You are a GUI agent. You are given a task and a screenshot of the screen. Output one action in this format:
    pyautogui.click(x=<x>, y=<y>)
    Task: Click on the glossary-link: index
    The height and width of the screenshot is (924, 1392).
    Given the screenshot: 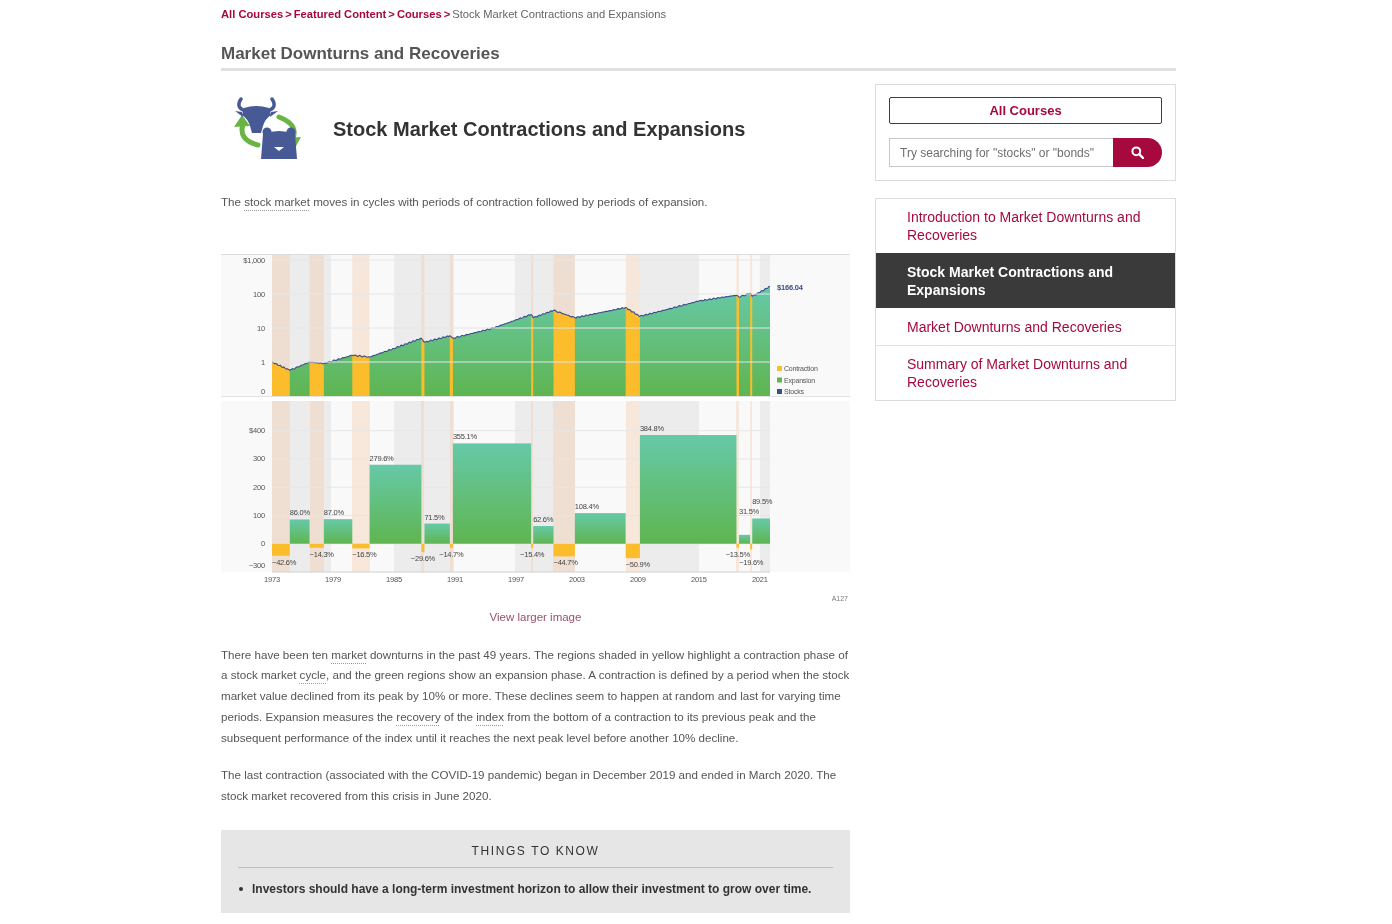 What is the action you would take?
    pyautogui.click(x=490, y=716)
    